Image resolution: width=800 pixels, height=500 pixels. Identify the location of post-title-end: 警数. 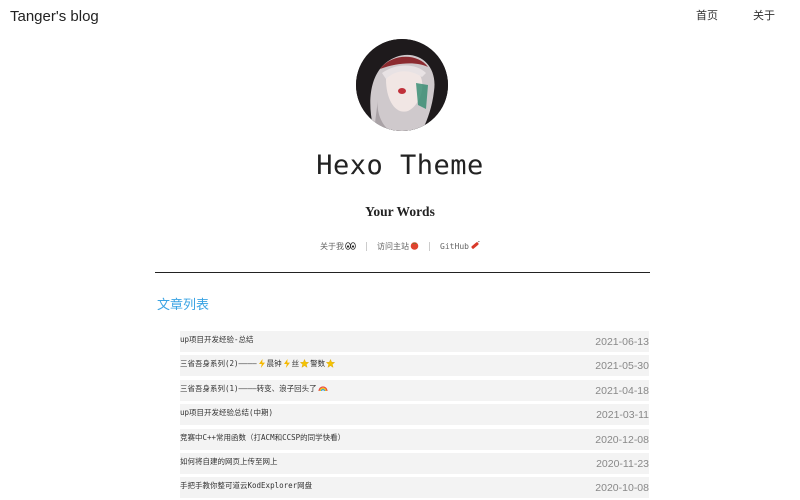
(318, 364).